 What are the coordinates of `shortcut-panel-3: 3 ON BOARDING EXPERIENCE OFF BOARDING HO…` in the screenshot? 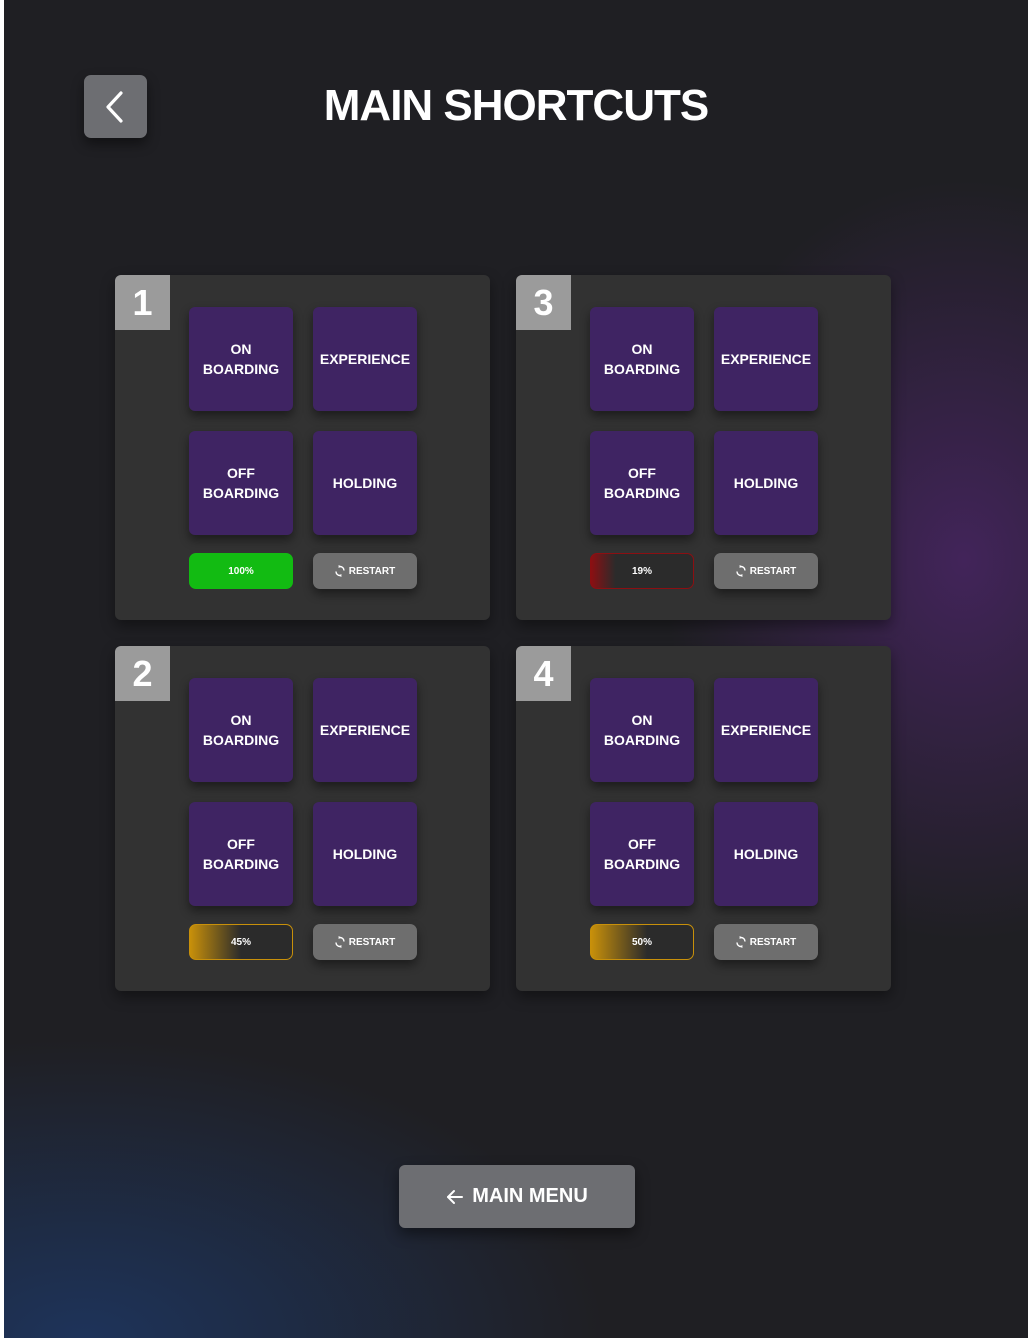 It's located at (703, 447).